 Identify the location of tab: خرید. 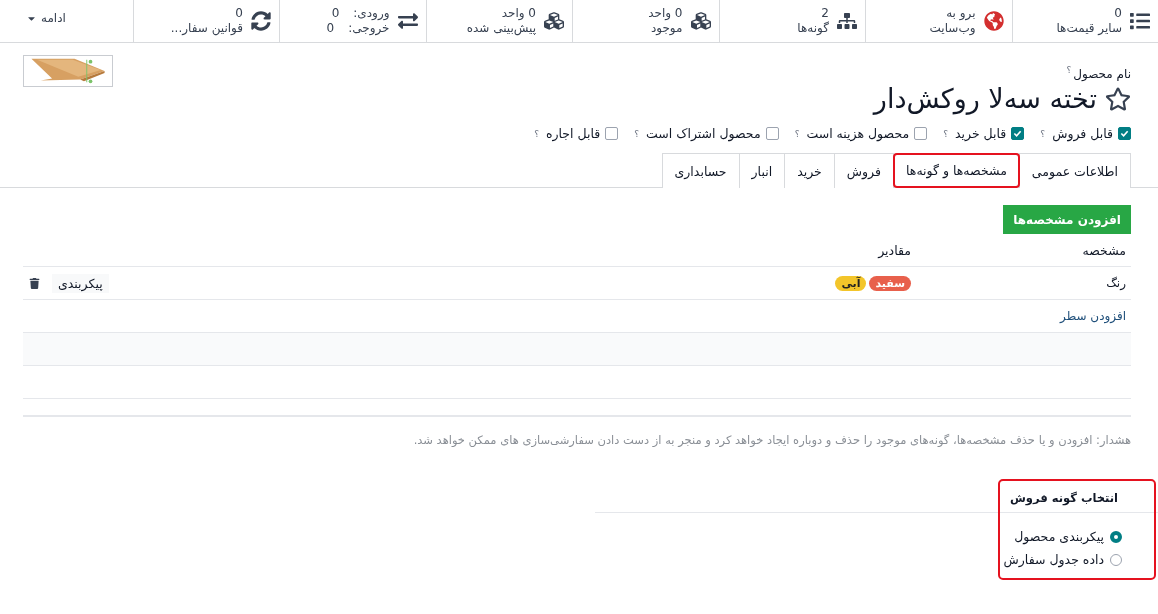
(809, 170).